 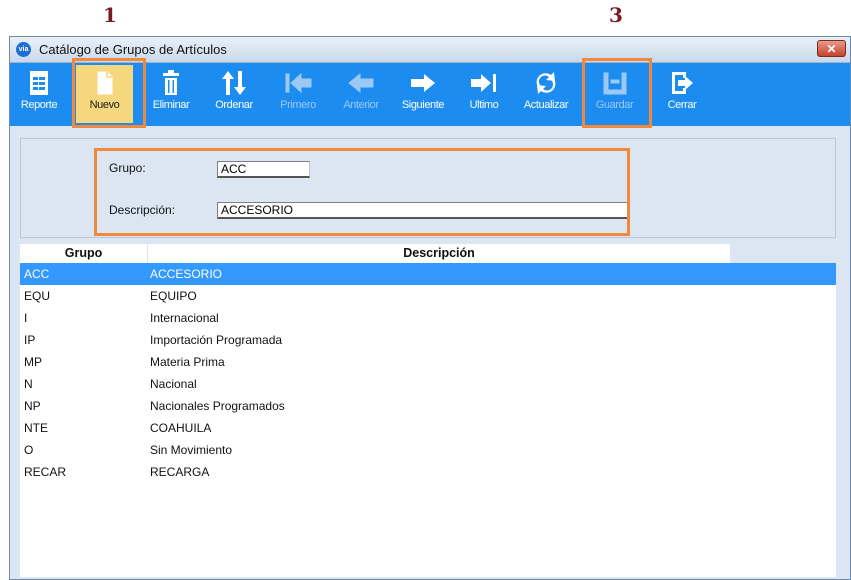 I want to click on highlight-box-form, so click(x=362, y=192).